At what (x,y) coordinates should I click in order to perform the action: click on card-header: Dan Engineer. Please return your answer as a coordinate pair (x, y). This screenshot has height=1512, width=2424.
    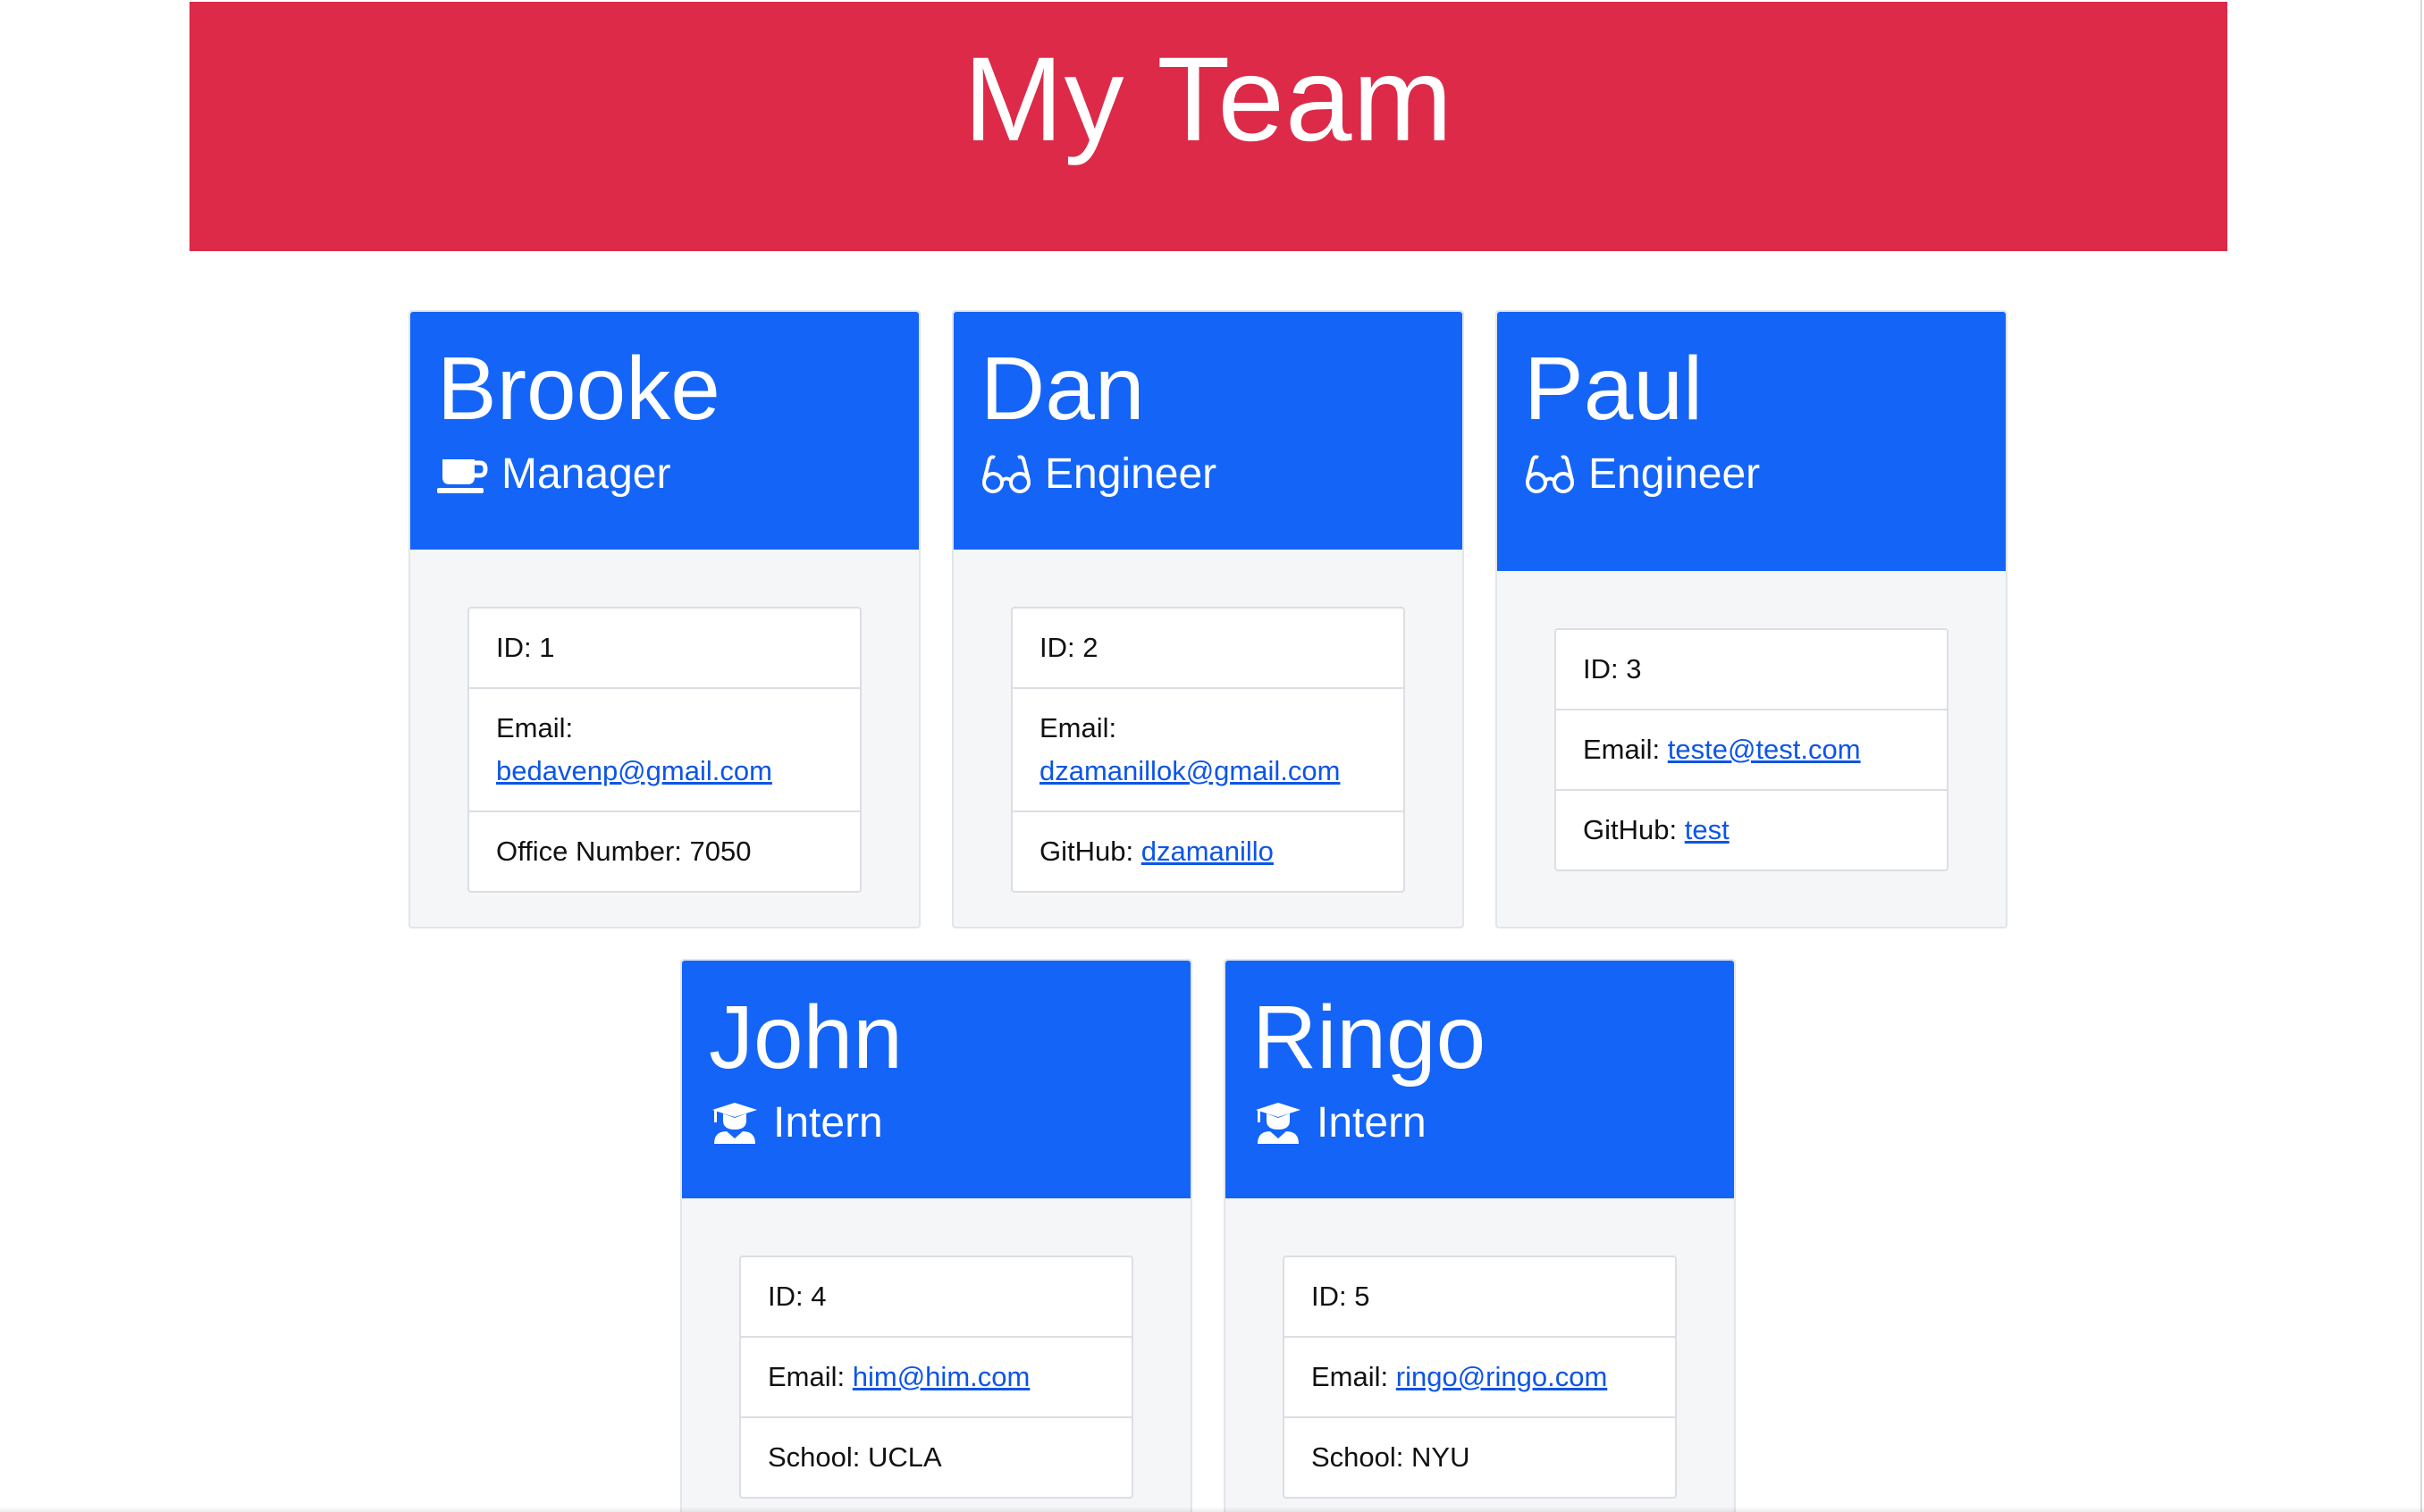
    Looking at the image, I should click on (1208, 431).